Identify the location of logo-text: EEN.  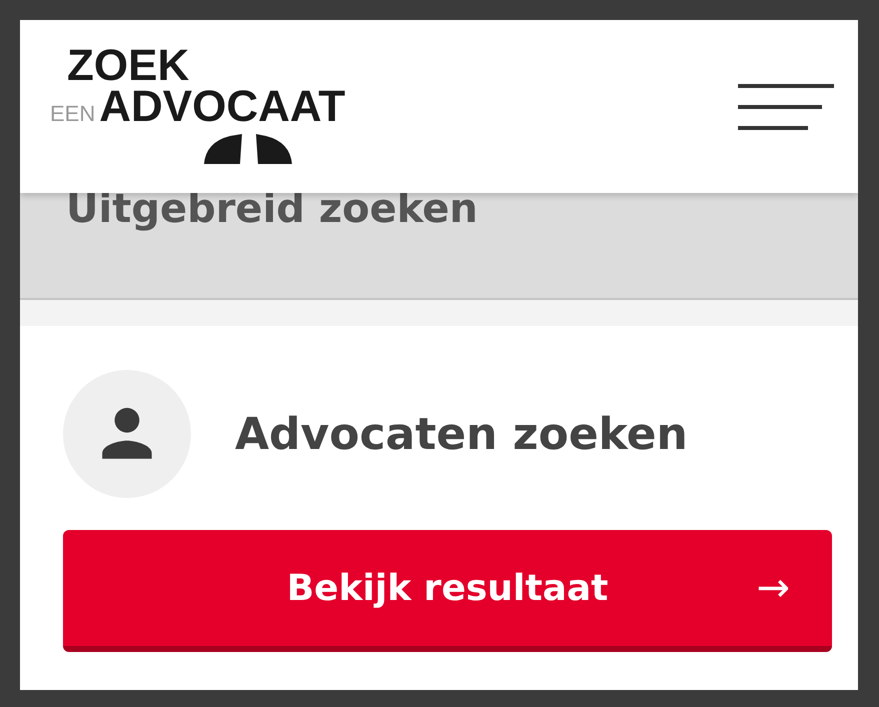
(73, 114).